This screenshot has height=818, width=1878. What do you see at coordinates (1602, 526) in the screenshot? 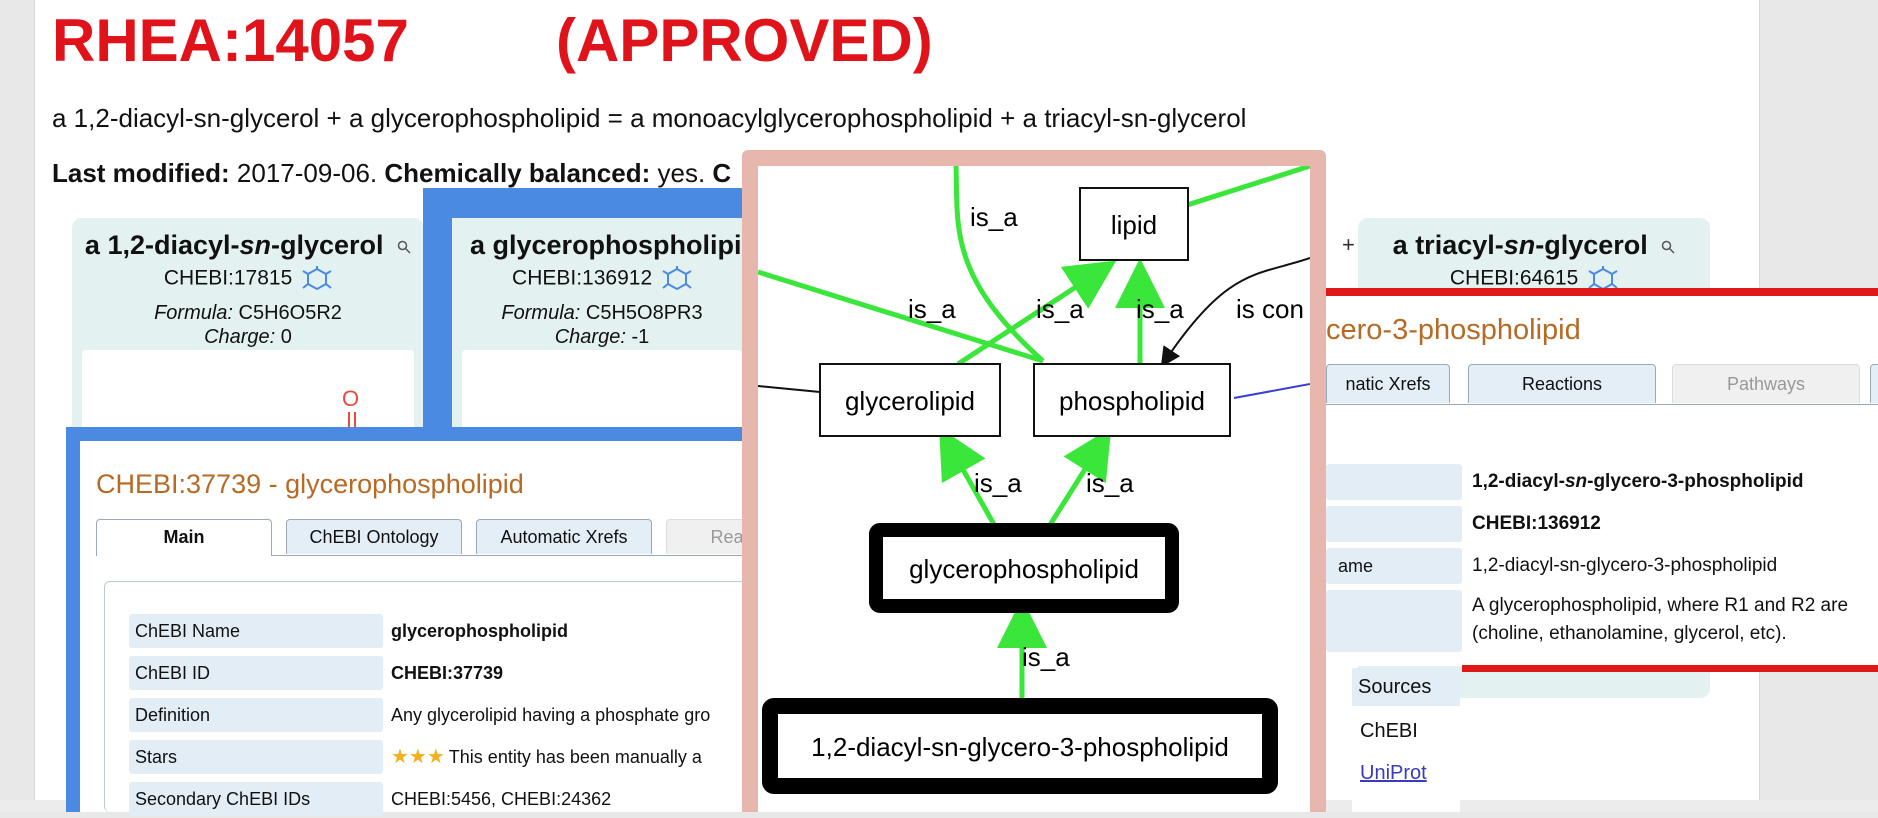
I see `detail-row: CHEBI:136912` at bounding box center [1602, 526].